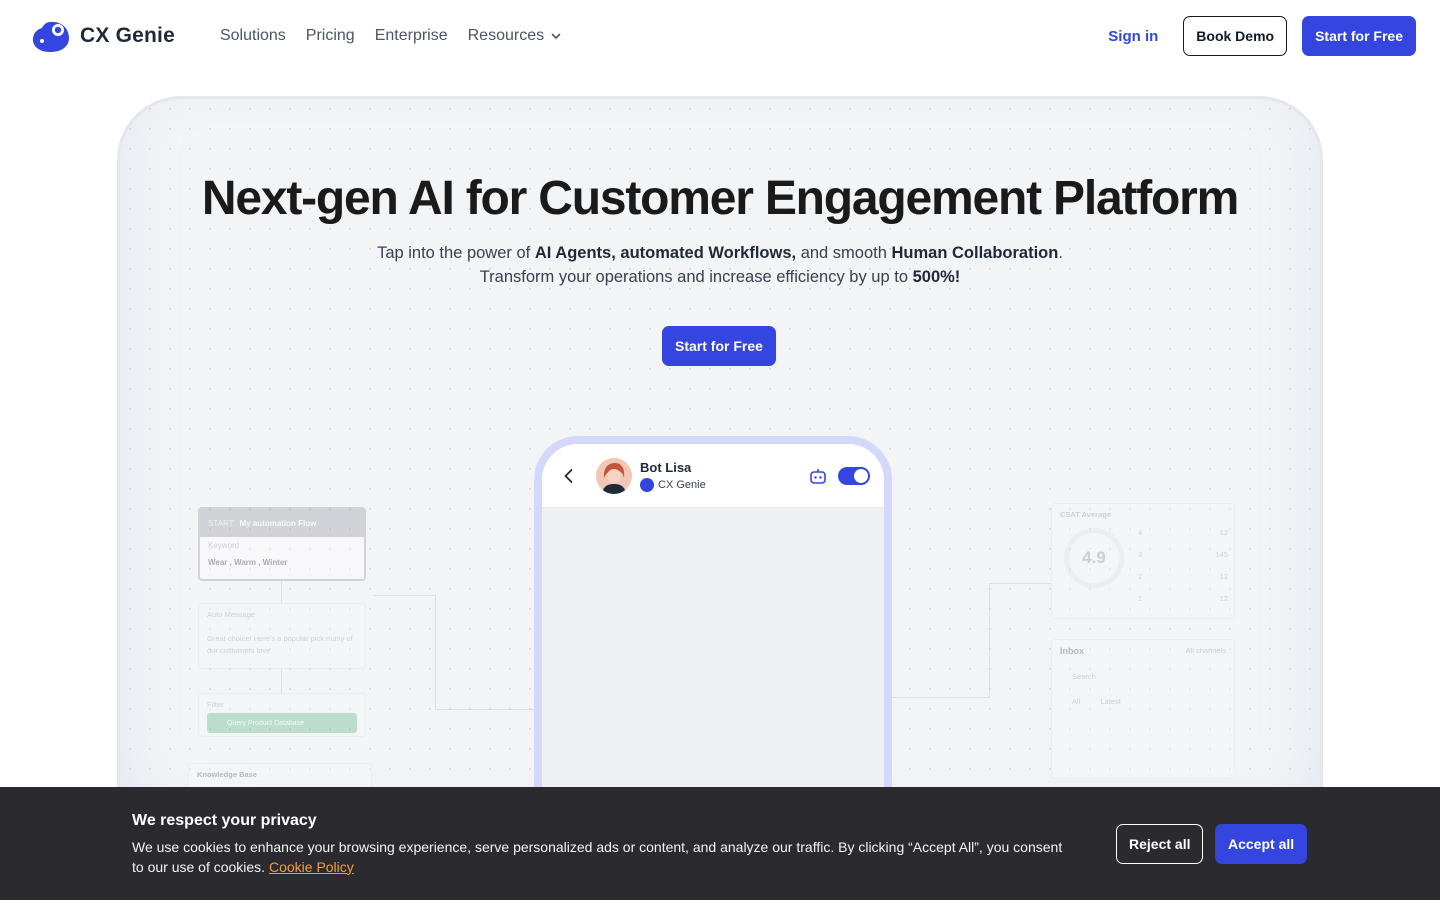 This screenshot has width=1440, height=900. I want to click on cookie-title: We respect your privacy, so click(224, 820).